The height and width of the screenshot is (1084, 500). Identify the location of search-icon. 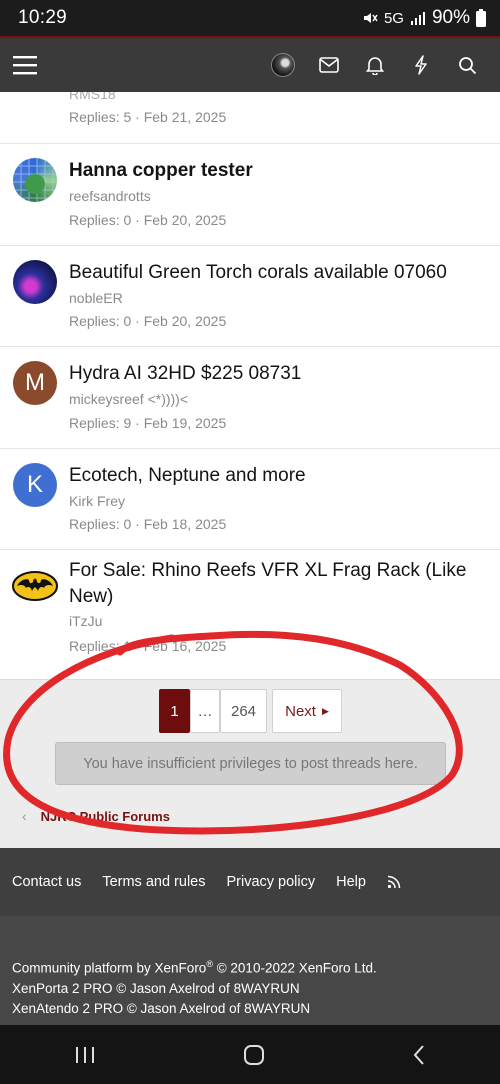
(467, 65).